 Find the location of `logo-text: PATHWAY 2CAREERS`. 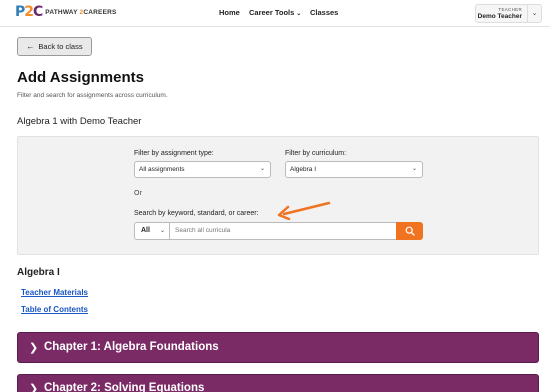

logo-text: PATHWAY 2CAREERS is located at coordinates (80, 12).